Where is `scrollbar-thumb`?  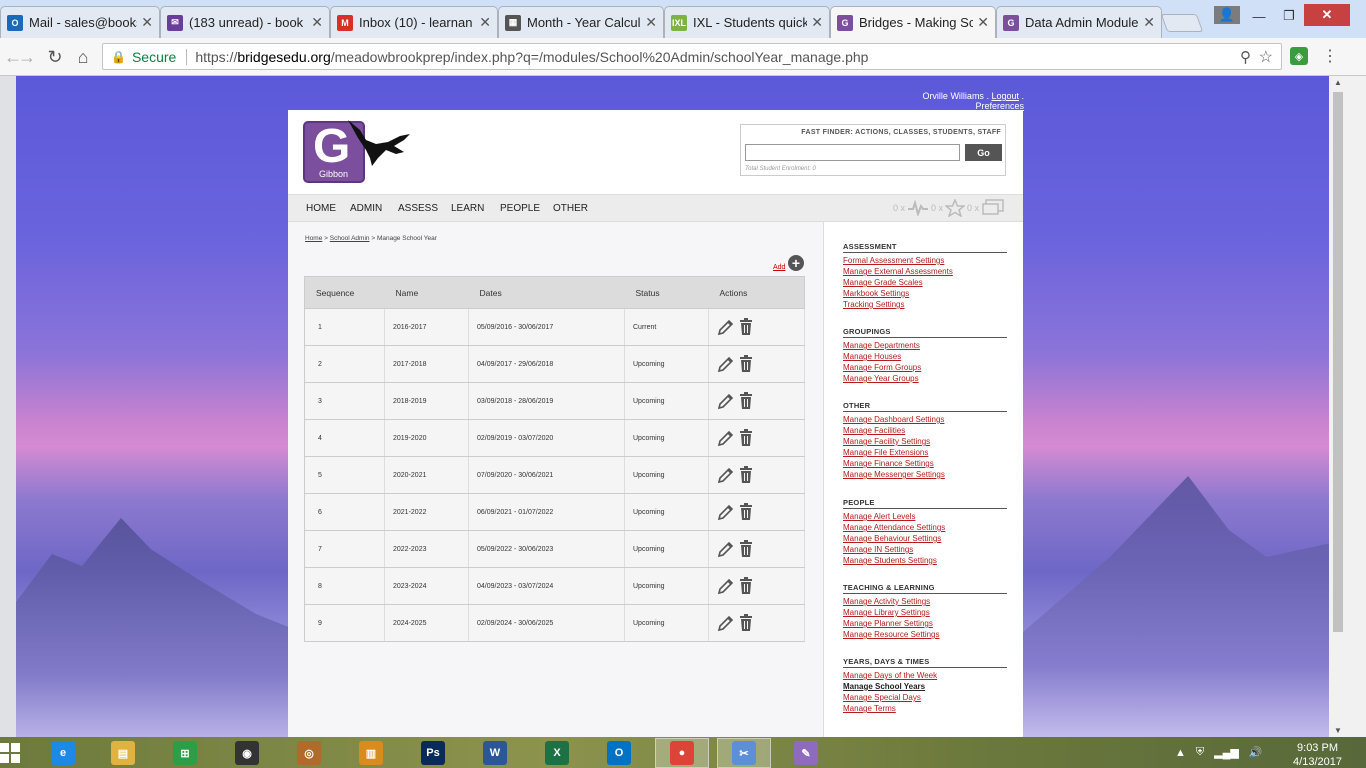
scrollbar-thumb is located at coordinates (1338, 362).